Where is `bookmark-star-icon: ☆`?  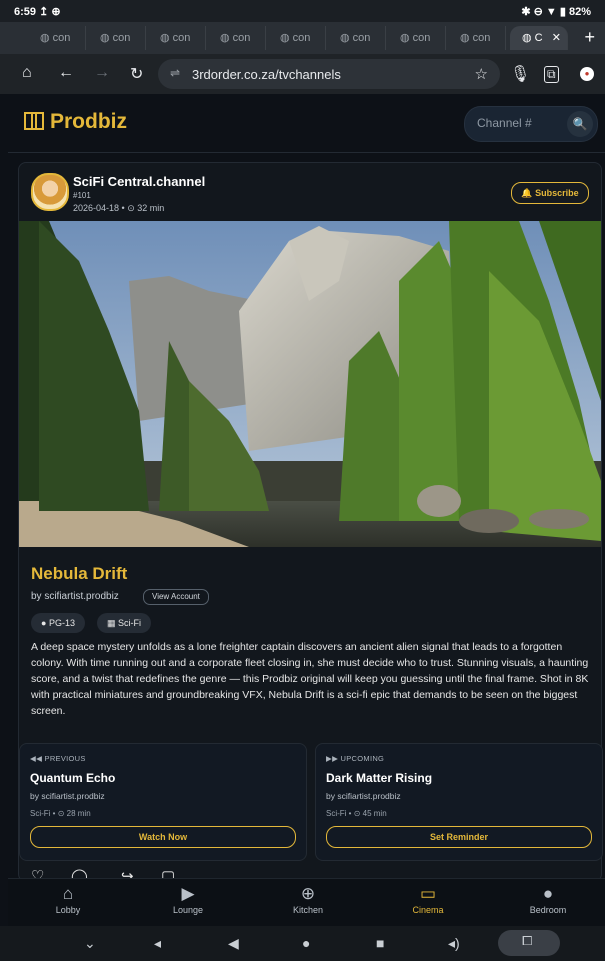 bookmark-star-icon: ☆ is located at coordinates (481, 74).